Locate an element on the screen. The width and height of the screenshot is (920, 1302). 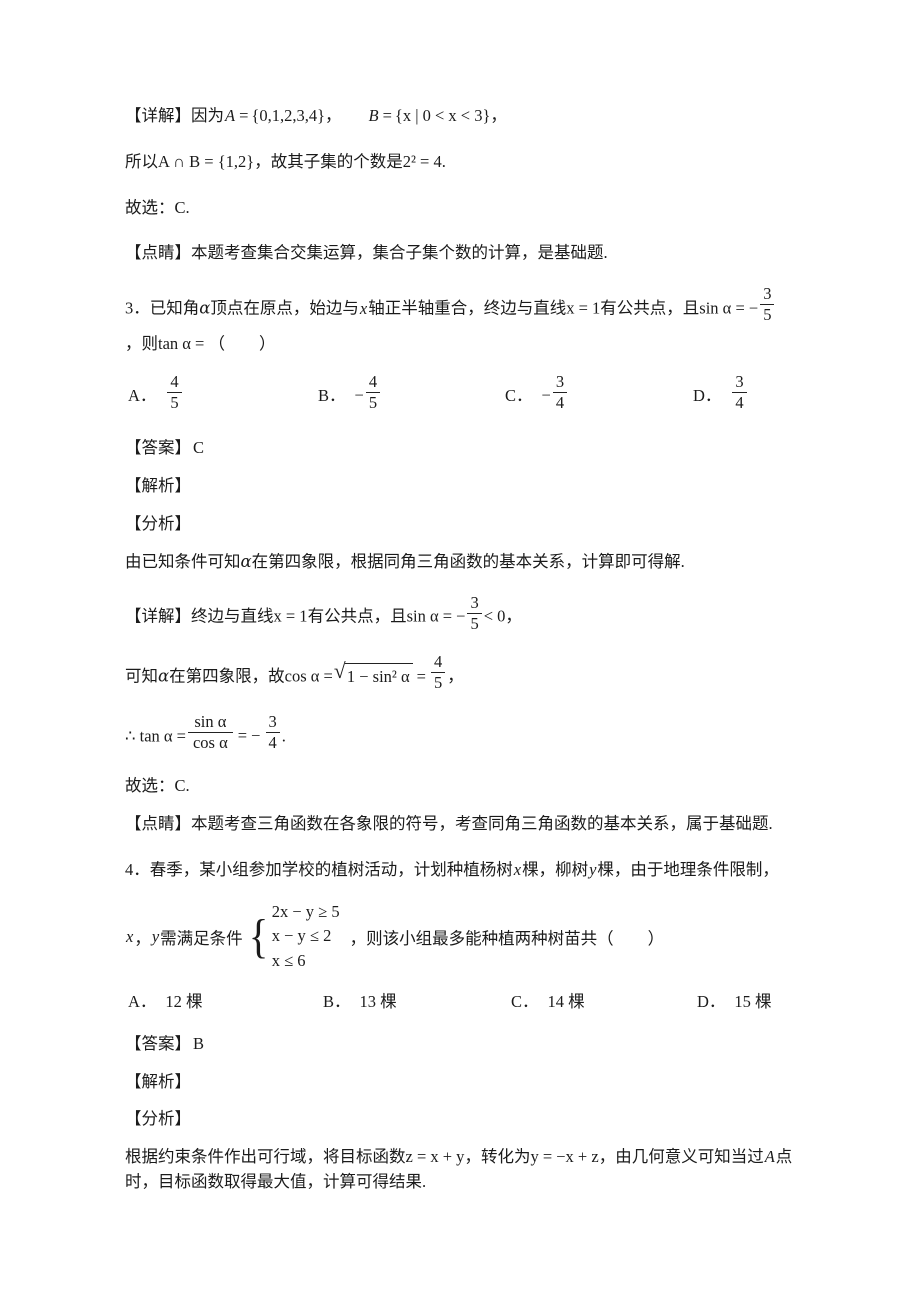
equals-sign: = is located at coordinates (244, 115).